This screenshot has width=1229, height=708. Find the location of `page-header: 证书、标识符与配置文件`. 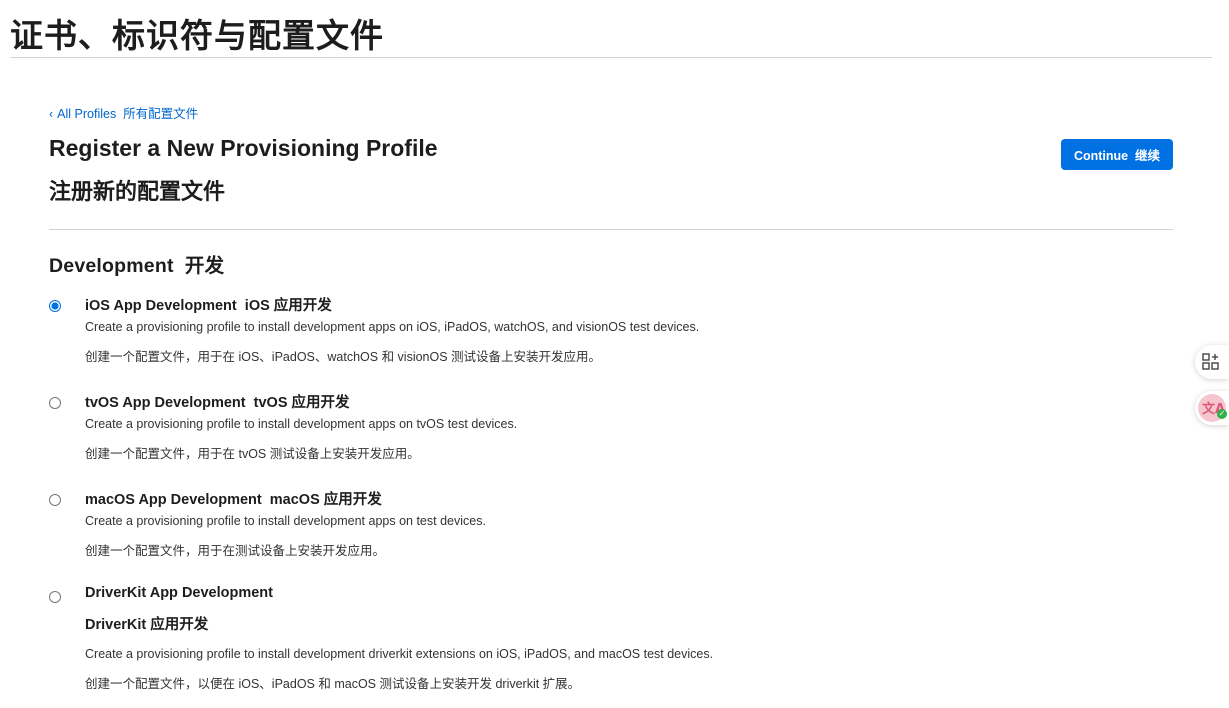

page-header: 证书、标识符与配置文件 is located at coordinates (611, 29).